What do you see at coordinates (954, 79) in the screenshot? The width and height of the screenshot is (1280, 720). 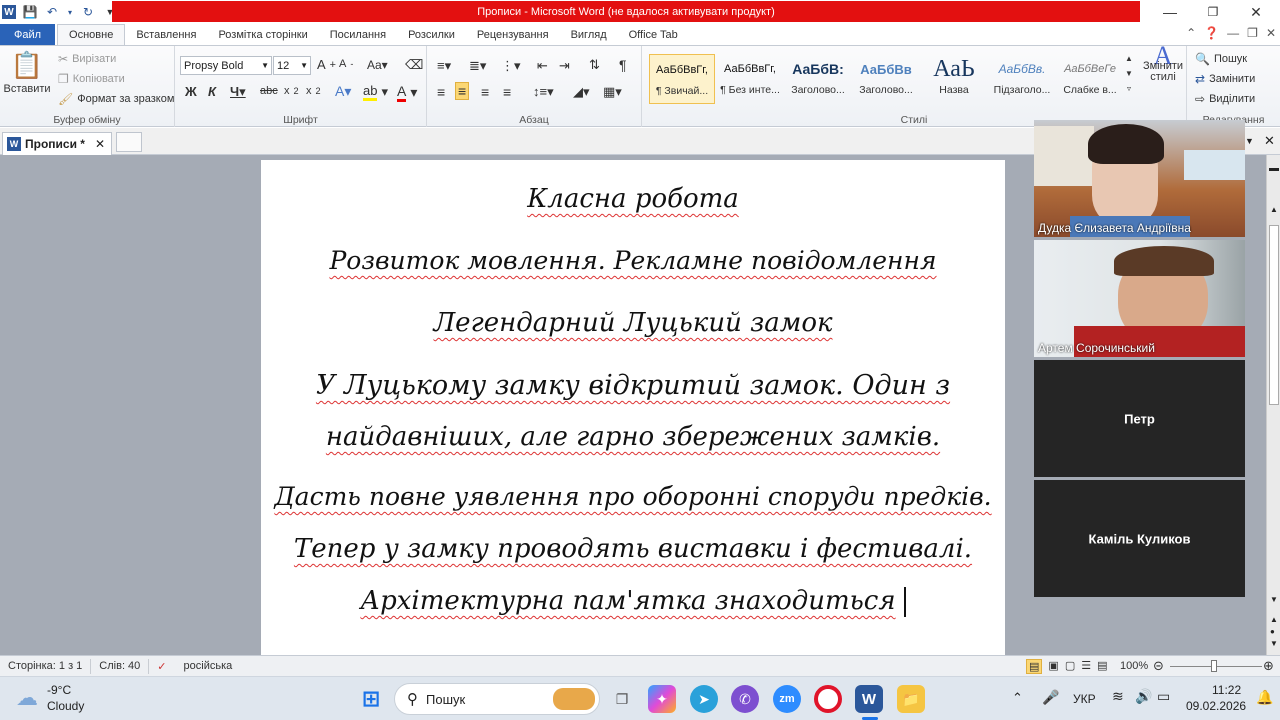 I see `style-title: АаЬ Назва` at bounding box center [954, 79].